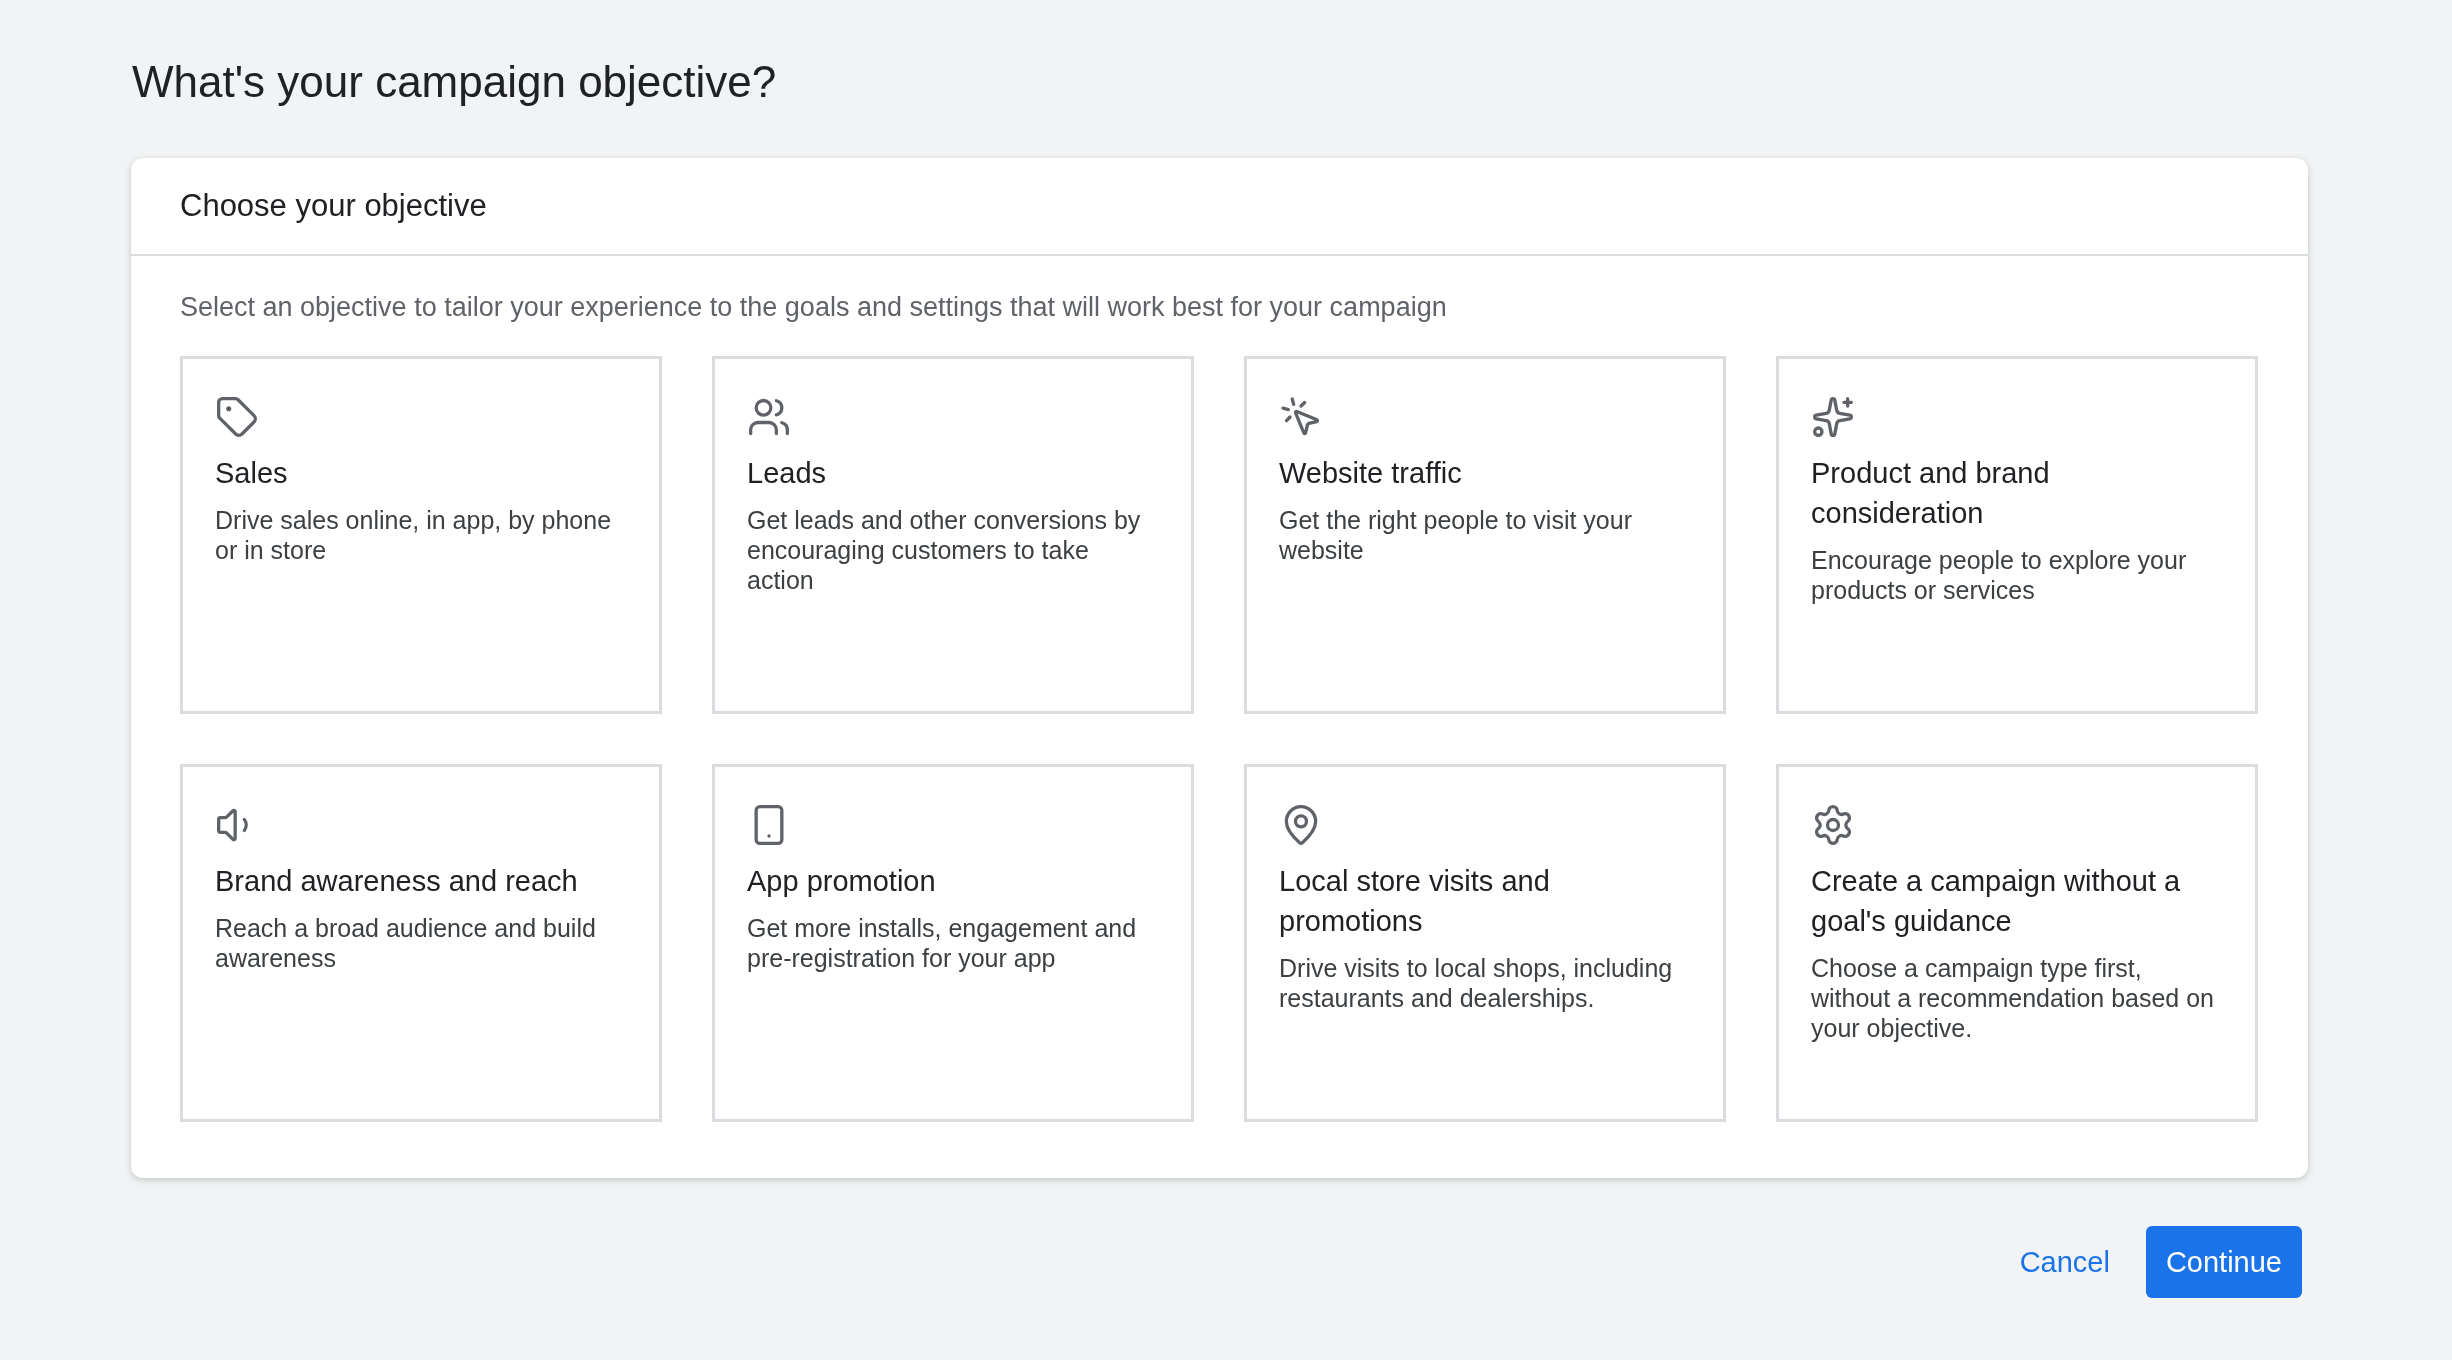 Image resolution: width=2452 pixels, height=1360 pixels. I want to click on objective-title: Website traffic, so click(1371, 473).